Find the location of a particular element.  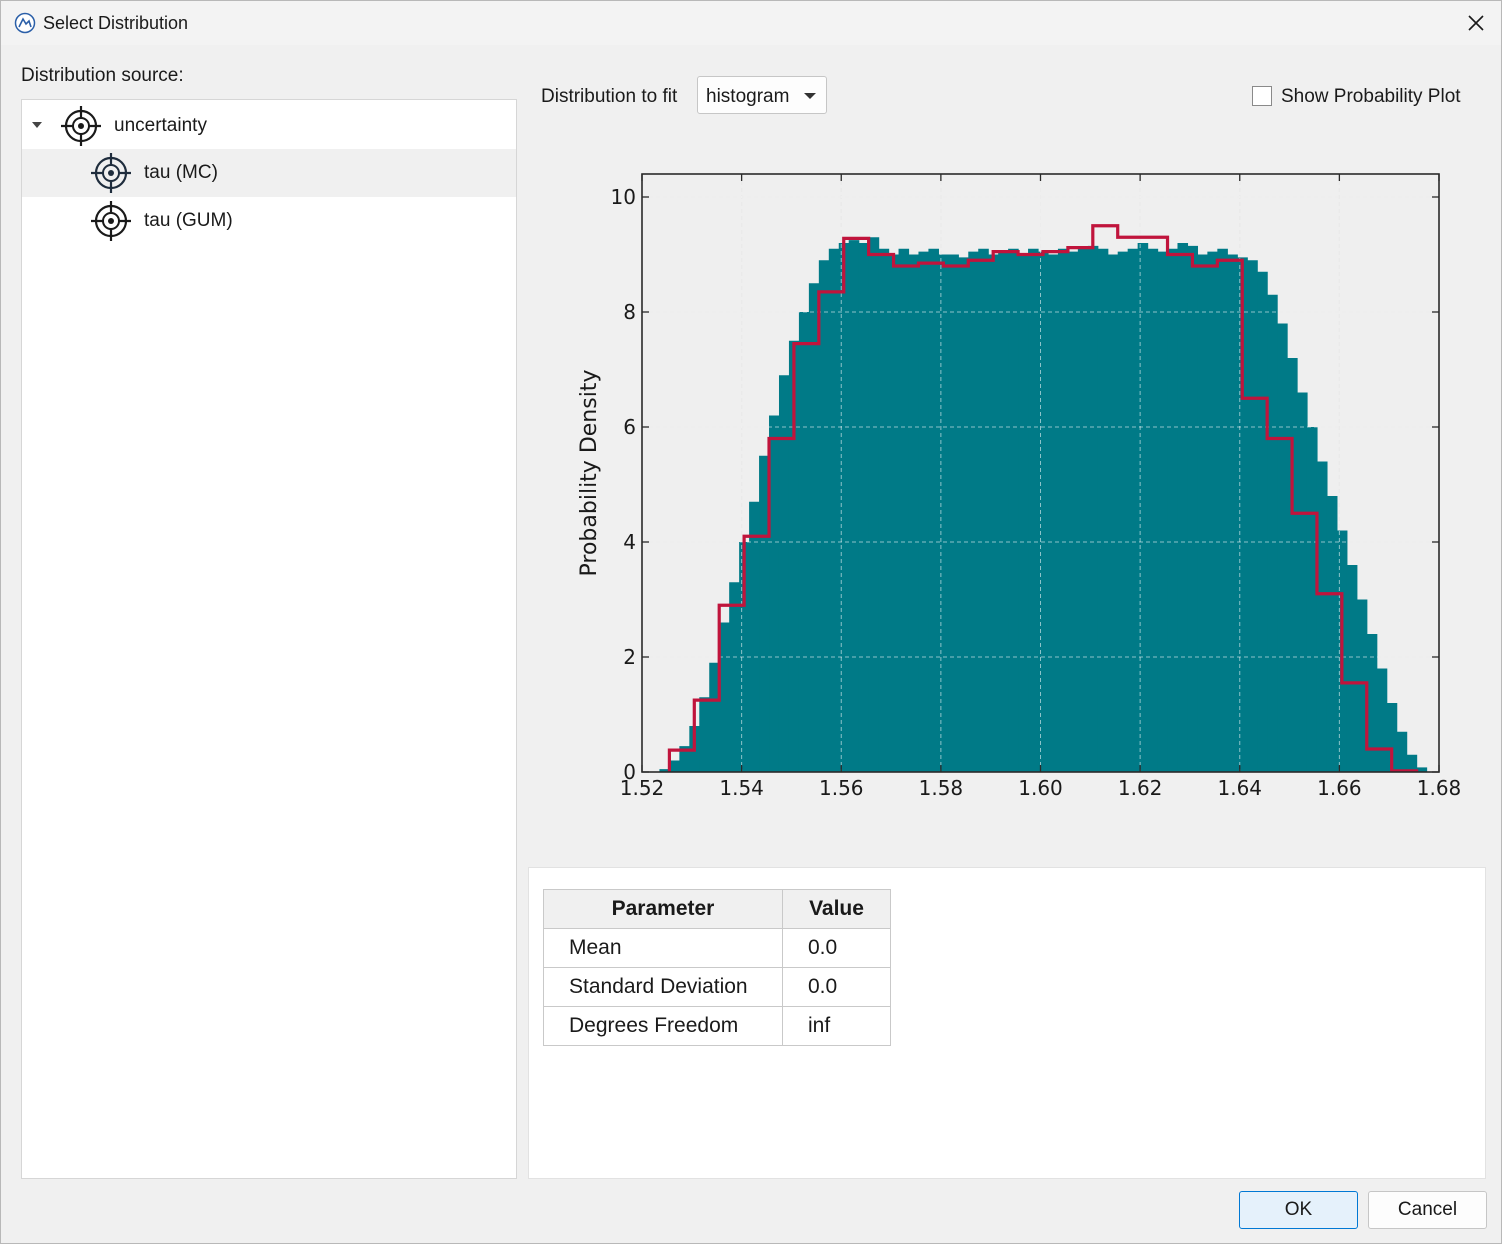

close-icon is located at coordinates (1476, 23).